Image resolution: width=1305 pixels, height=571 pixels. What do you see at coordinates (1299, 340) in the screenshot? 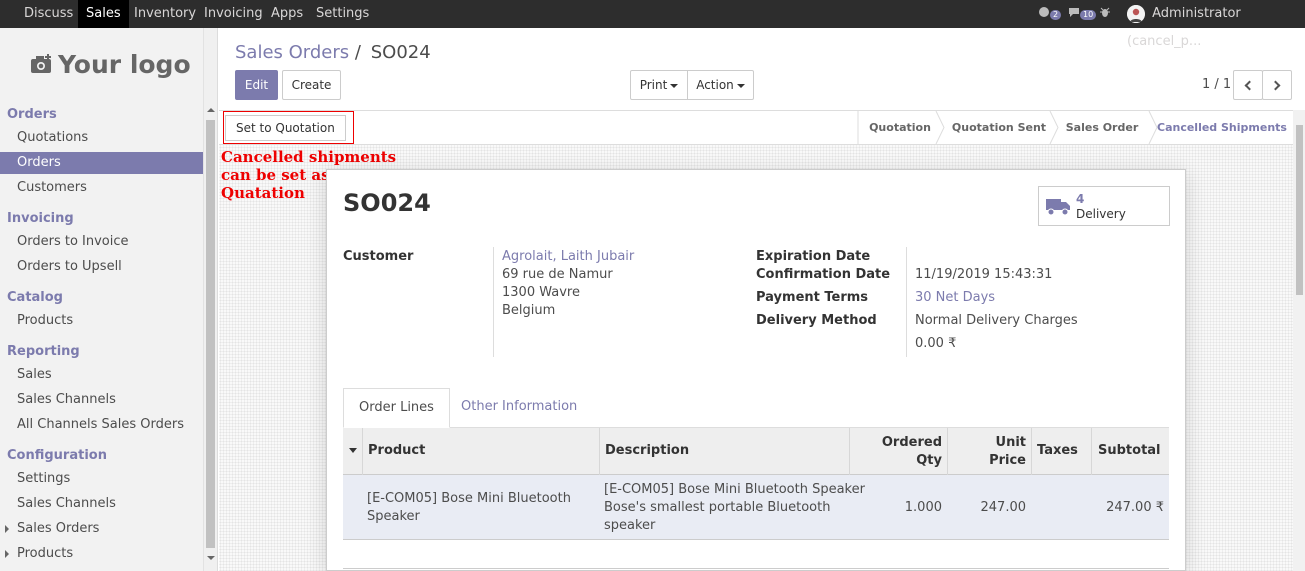
I see `main-scrollbar` at bounding box center [1299, 340].